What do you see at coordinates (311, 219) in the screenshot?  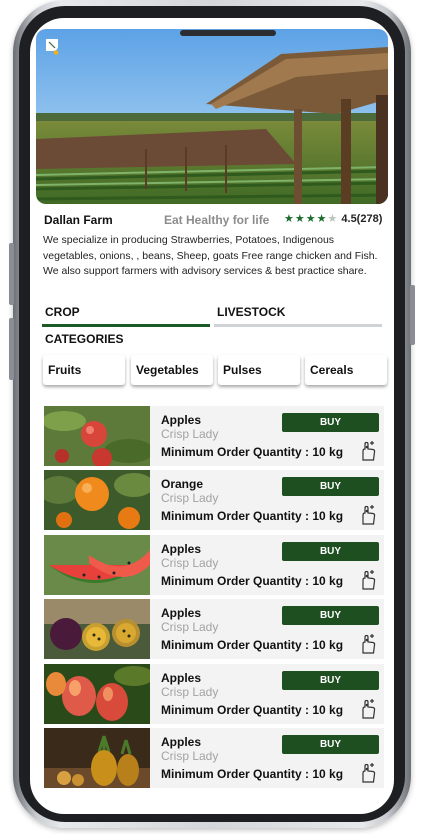 I see `rating-stars-icon: ★★★★★` at bounding box center [311, 219].